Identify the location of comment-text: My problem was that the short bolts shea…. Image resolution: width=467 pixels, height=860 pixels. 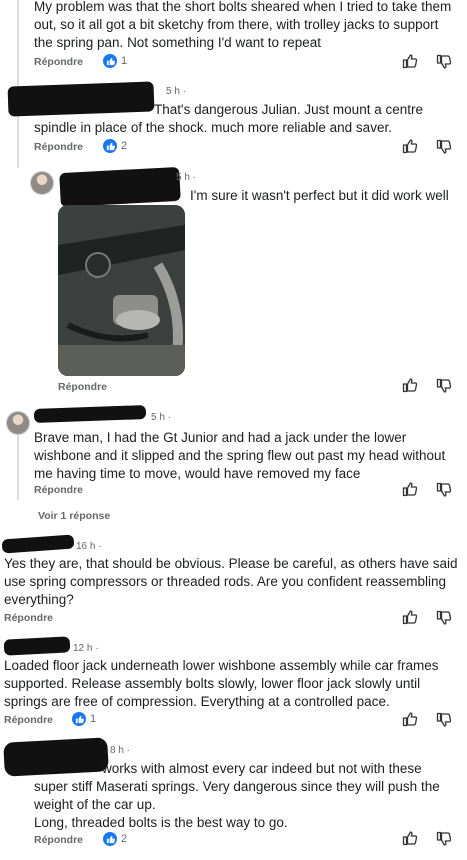
(243, 25).